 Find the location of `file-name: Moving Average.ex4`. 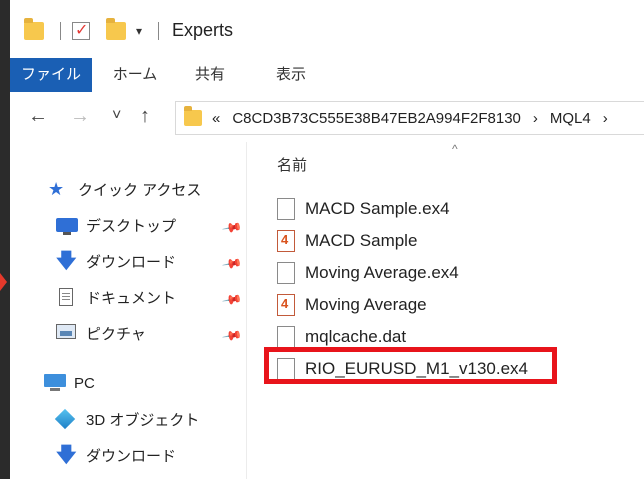

file-name: Moving Average.ex4 is located at coordinates (382, 272).